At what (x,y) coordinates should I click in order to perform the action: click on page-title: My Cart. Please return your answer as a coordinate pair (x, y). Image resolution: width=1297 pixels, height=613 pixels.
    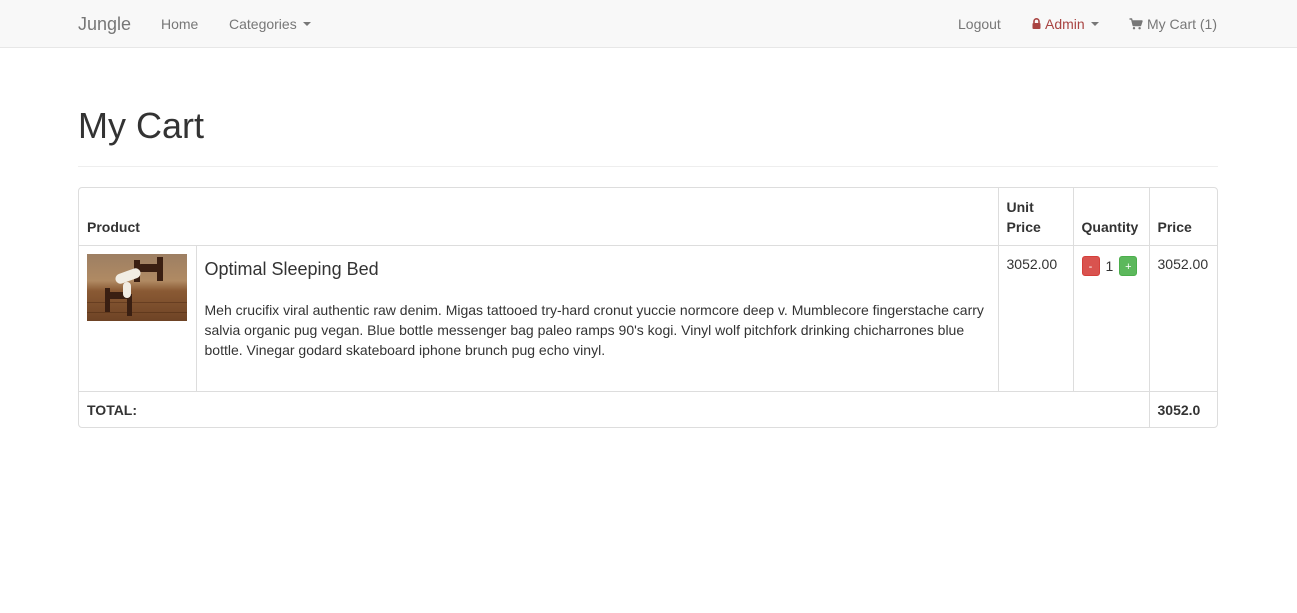
    Looking at the image, I should click on (141, 125).